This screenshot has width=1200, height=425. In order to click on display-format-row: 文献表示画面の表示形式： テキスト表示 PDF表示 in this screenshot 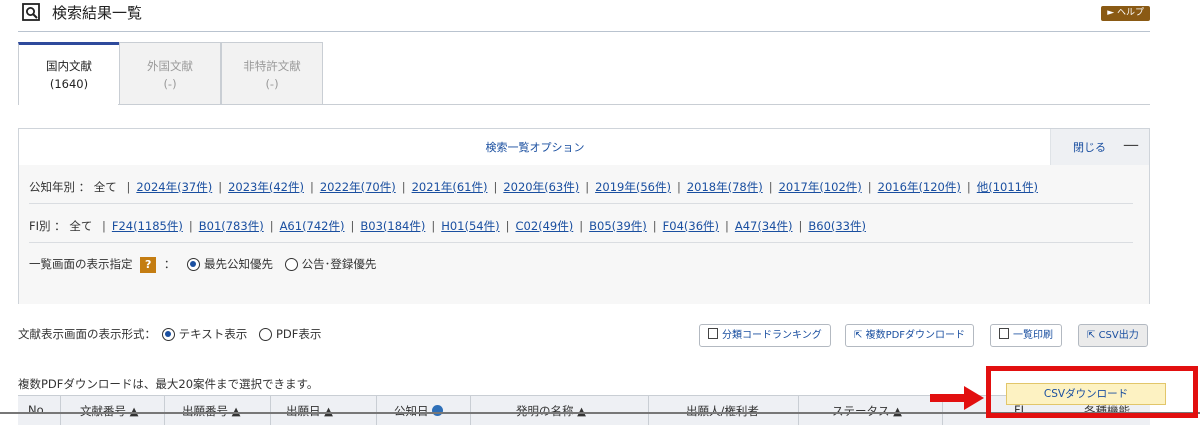, I will do `click(169, 334)`.